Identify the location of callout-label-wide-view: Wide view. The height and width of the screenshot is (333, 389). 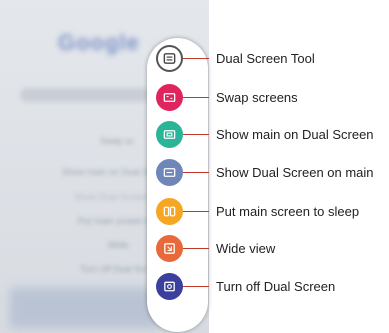
(246, 248).